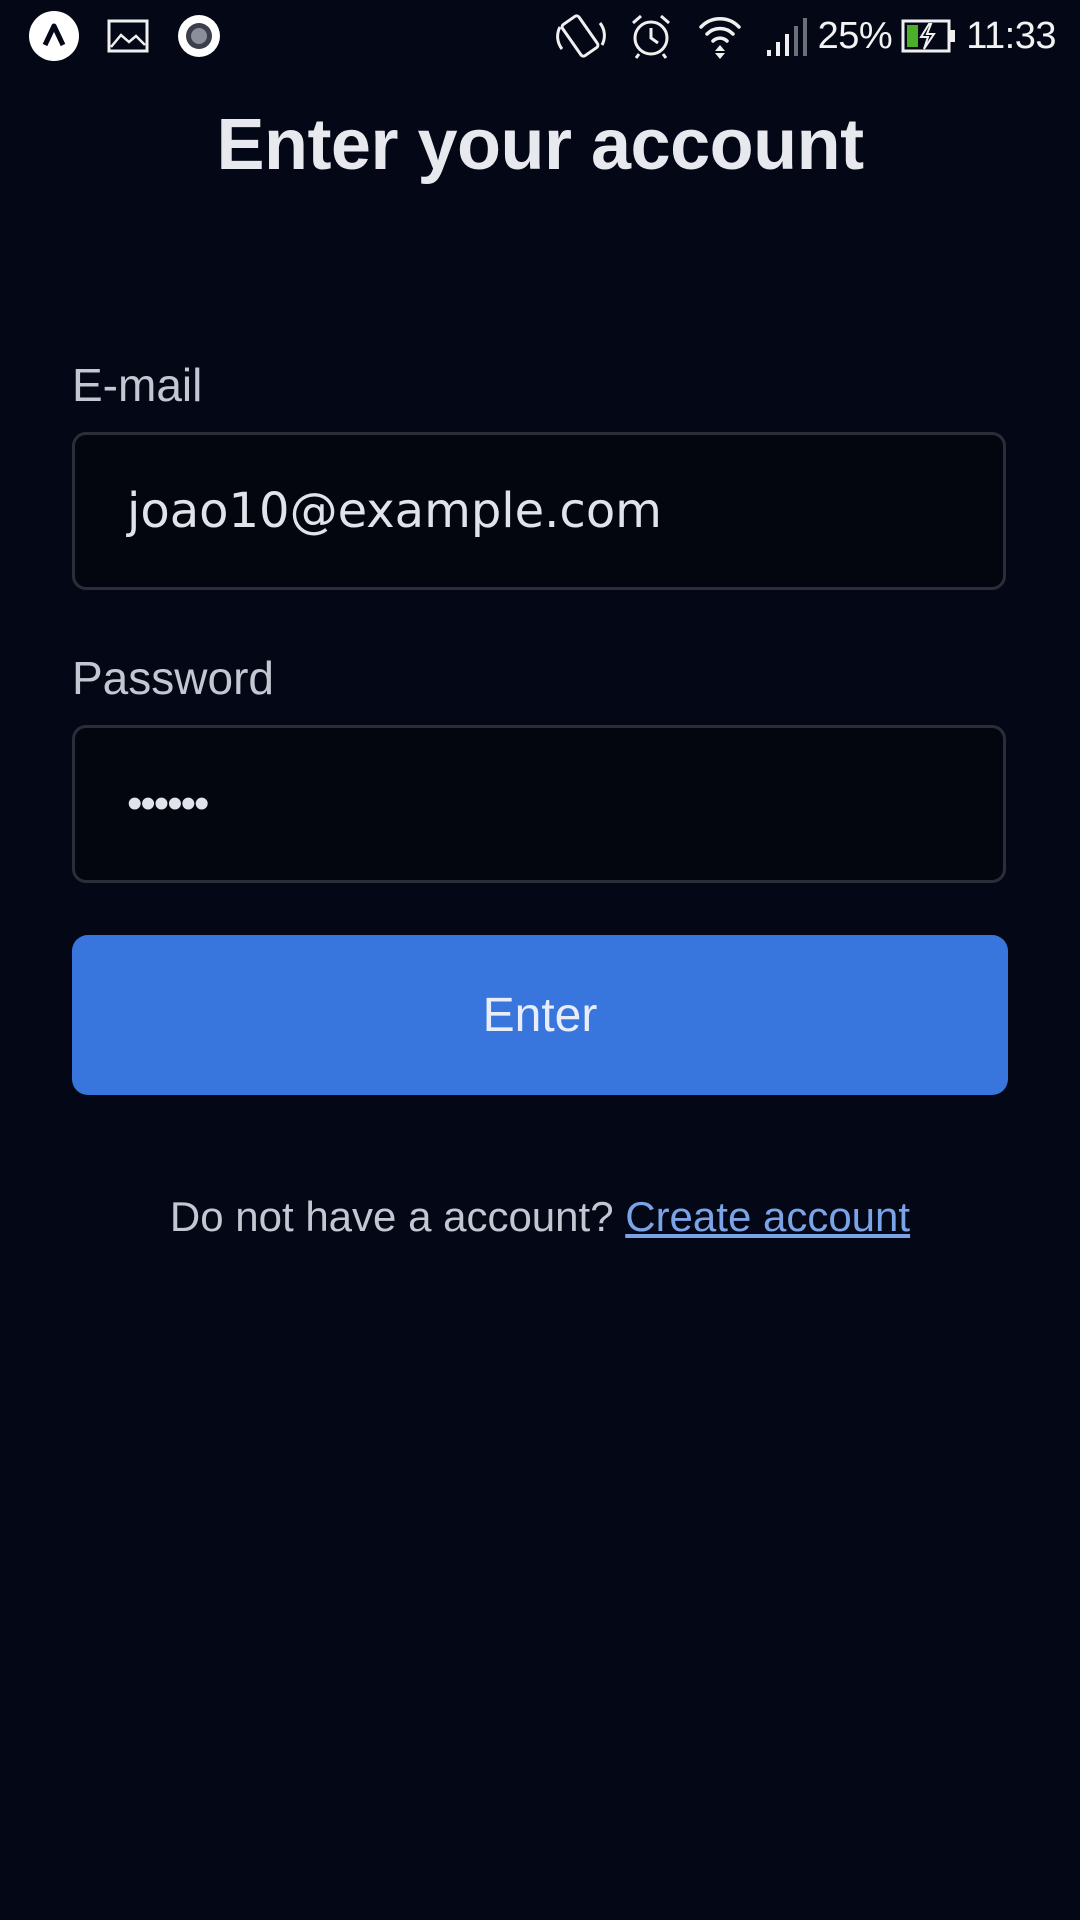 The image size is (1080, 1920). Describe the element at coordinates (651, 36) in the screenshot. I see `alarm-icon` at that location.